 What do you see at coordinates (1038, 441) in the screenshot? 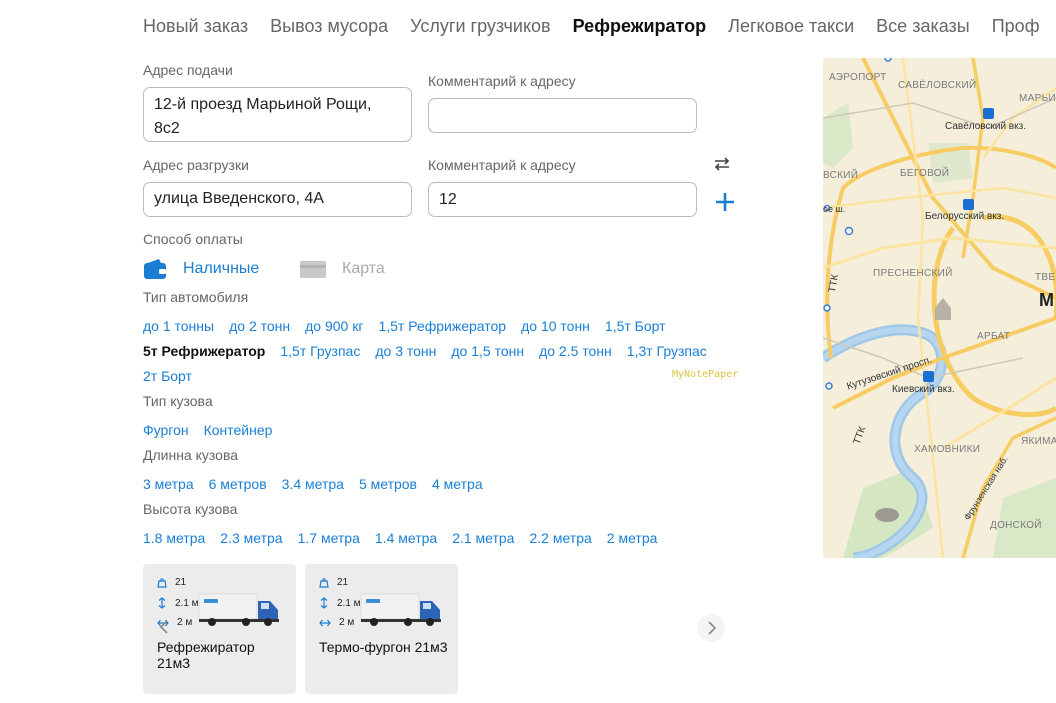
I see `map-label: ЯКИМА` at bounding box center [1038, 441].